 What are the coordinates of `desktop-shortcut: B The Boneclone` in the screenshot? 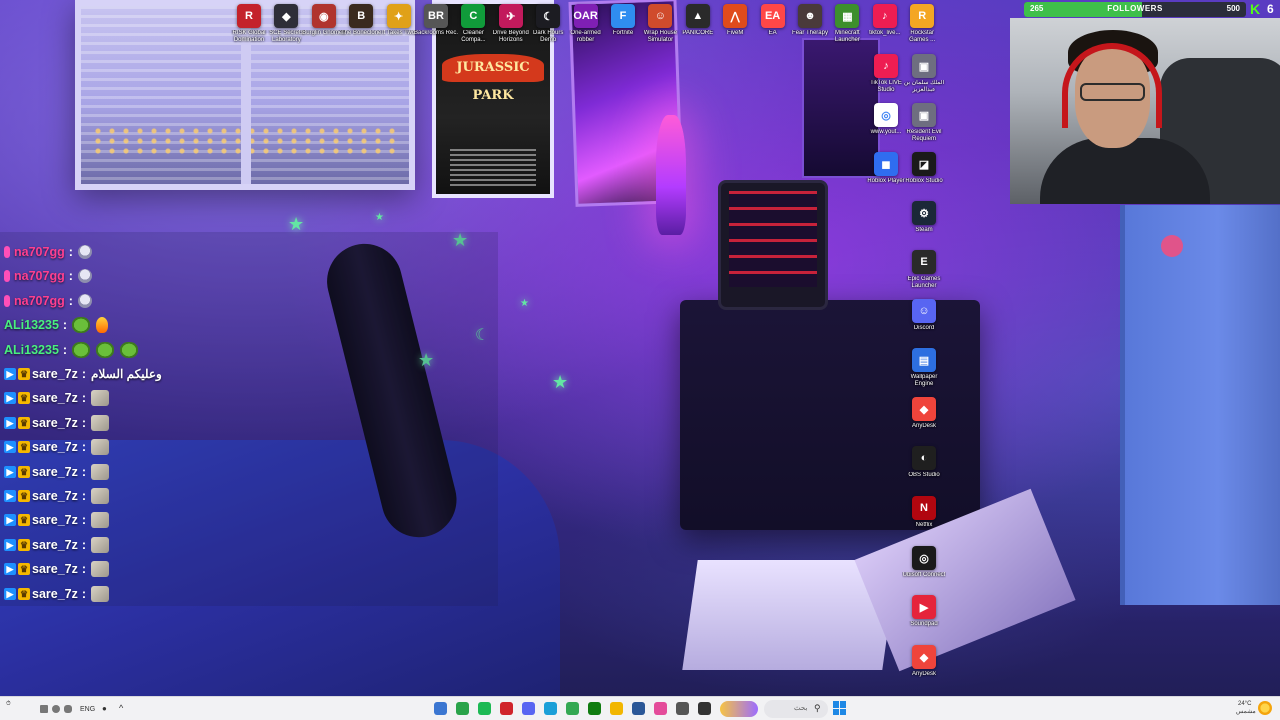 It's located at (361, 28).